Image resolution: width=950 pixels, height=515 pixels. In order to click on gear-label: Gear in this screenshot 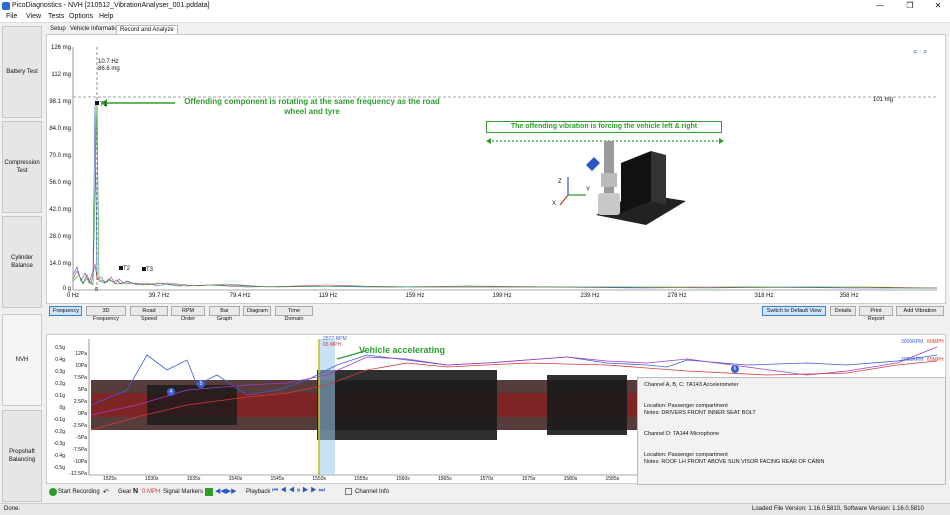, I will do `click(125, 492)`.